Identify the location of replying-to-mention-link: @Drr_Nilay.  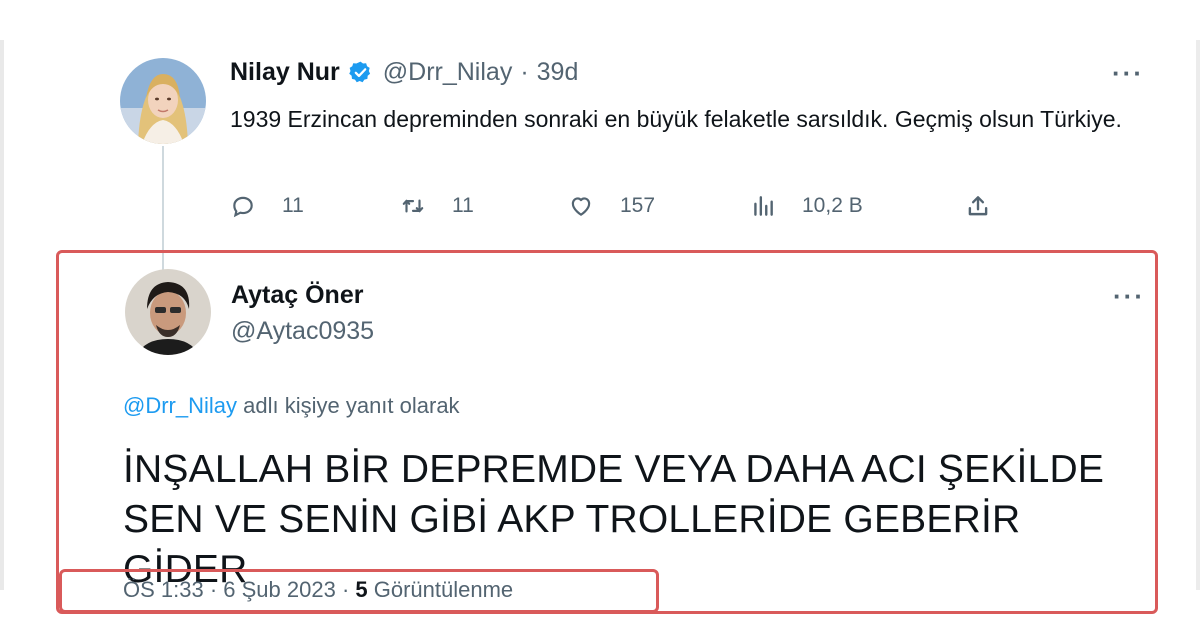
(180, 405).